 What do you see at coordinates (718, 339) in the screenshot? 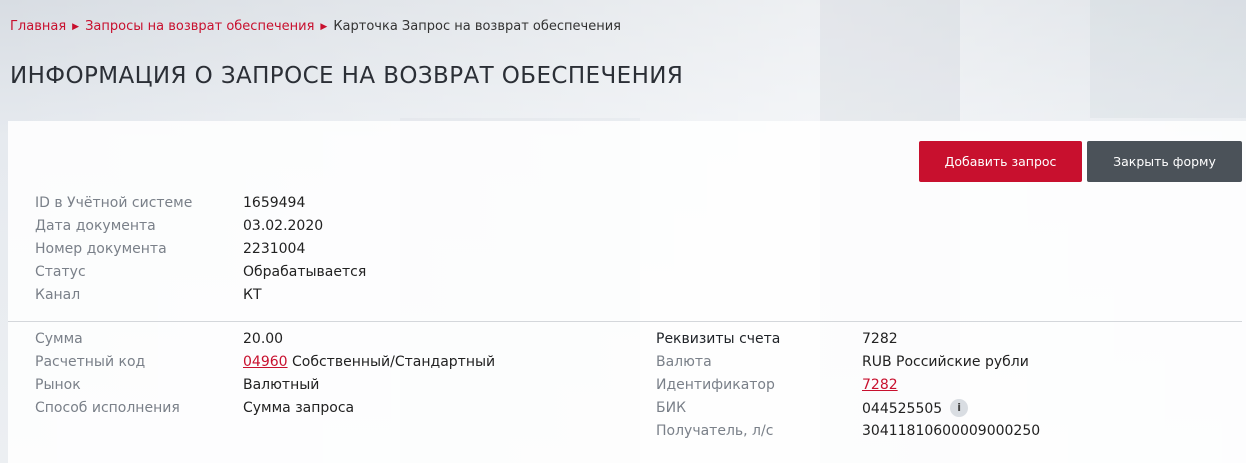
I see `account-details-label: Реквизиты счета` at bounding box center [718, 339].